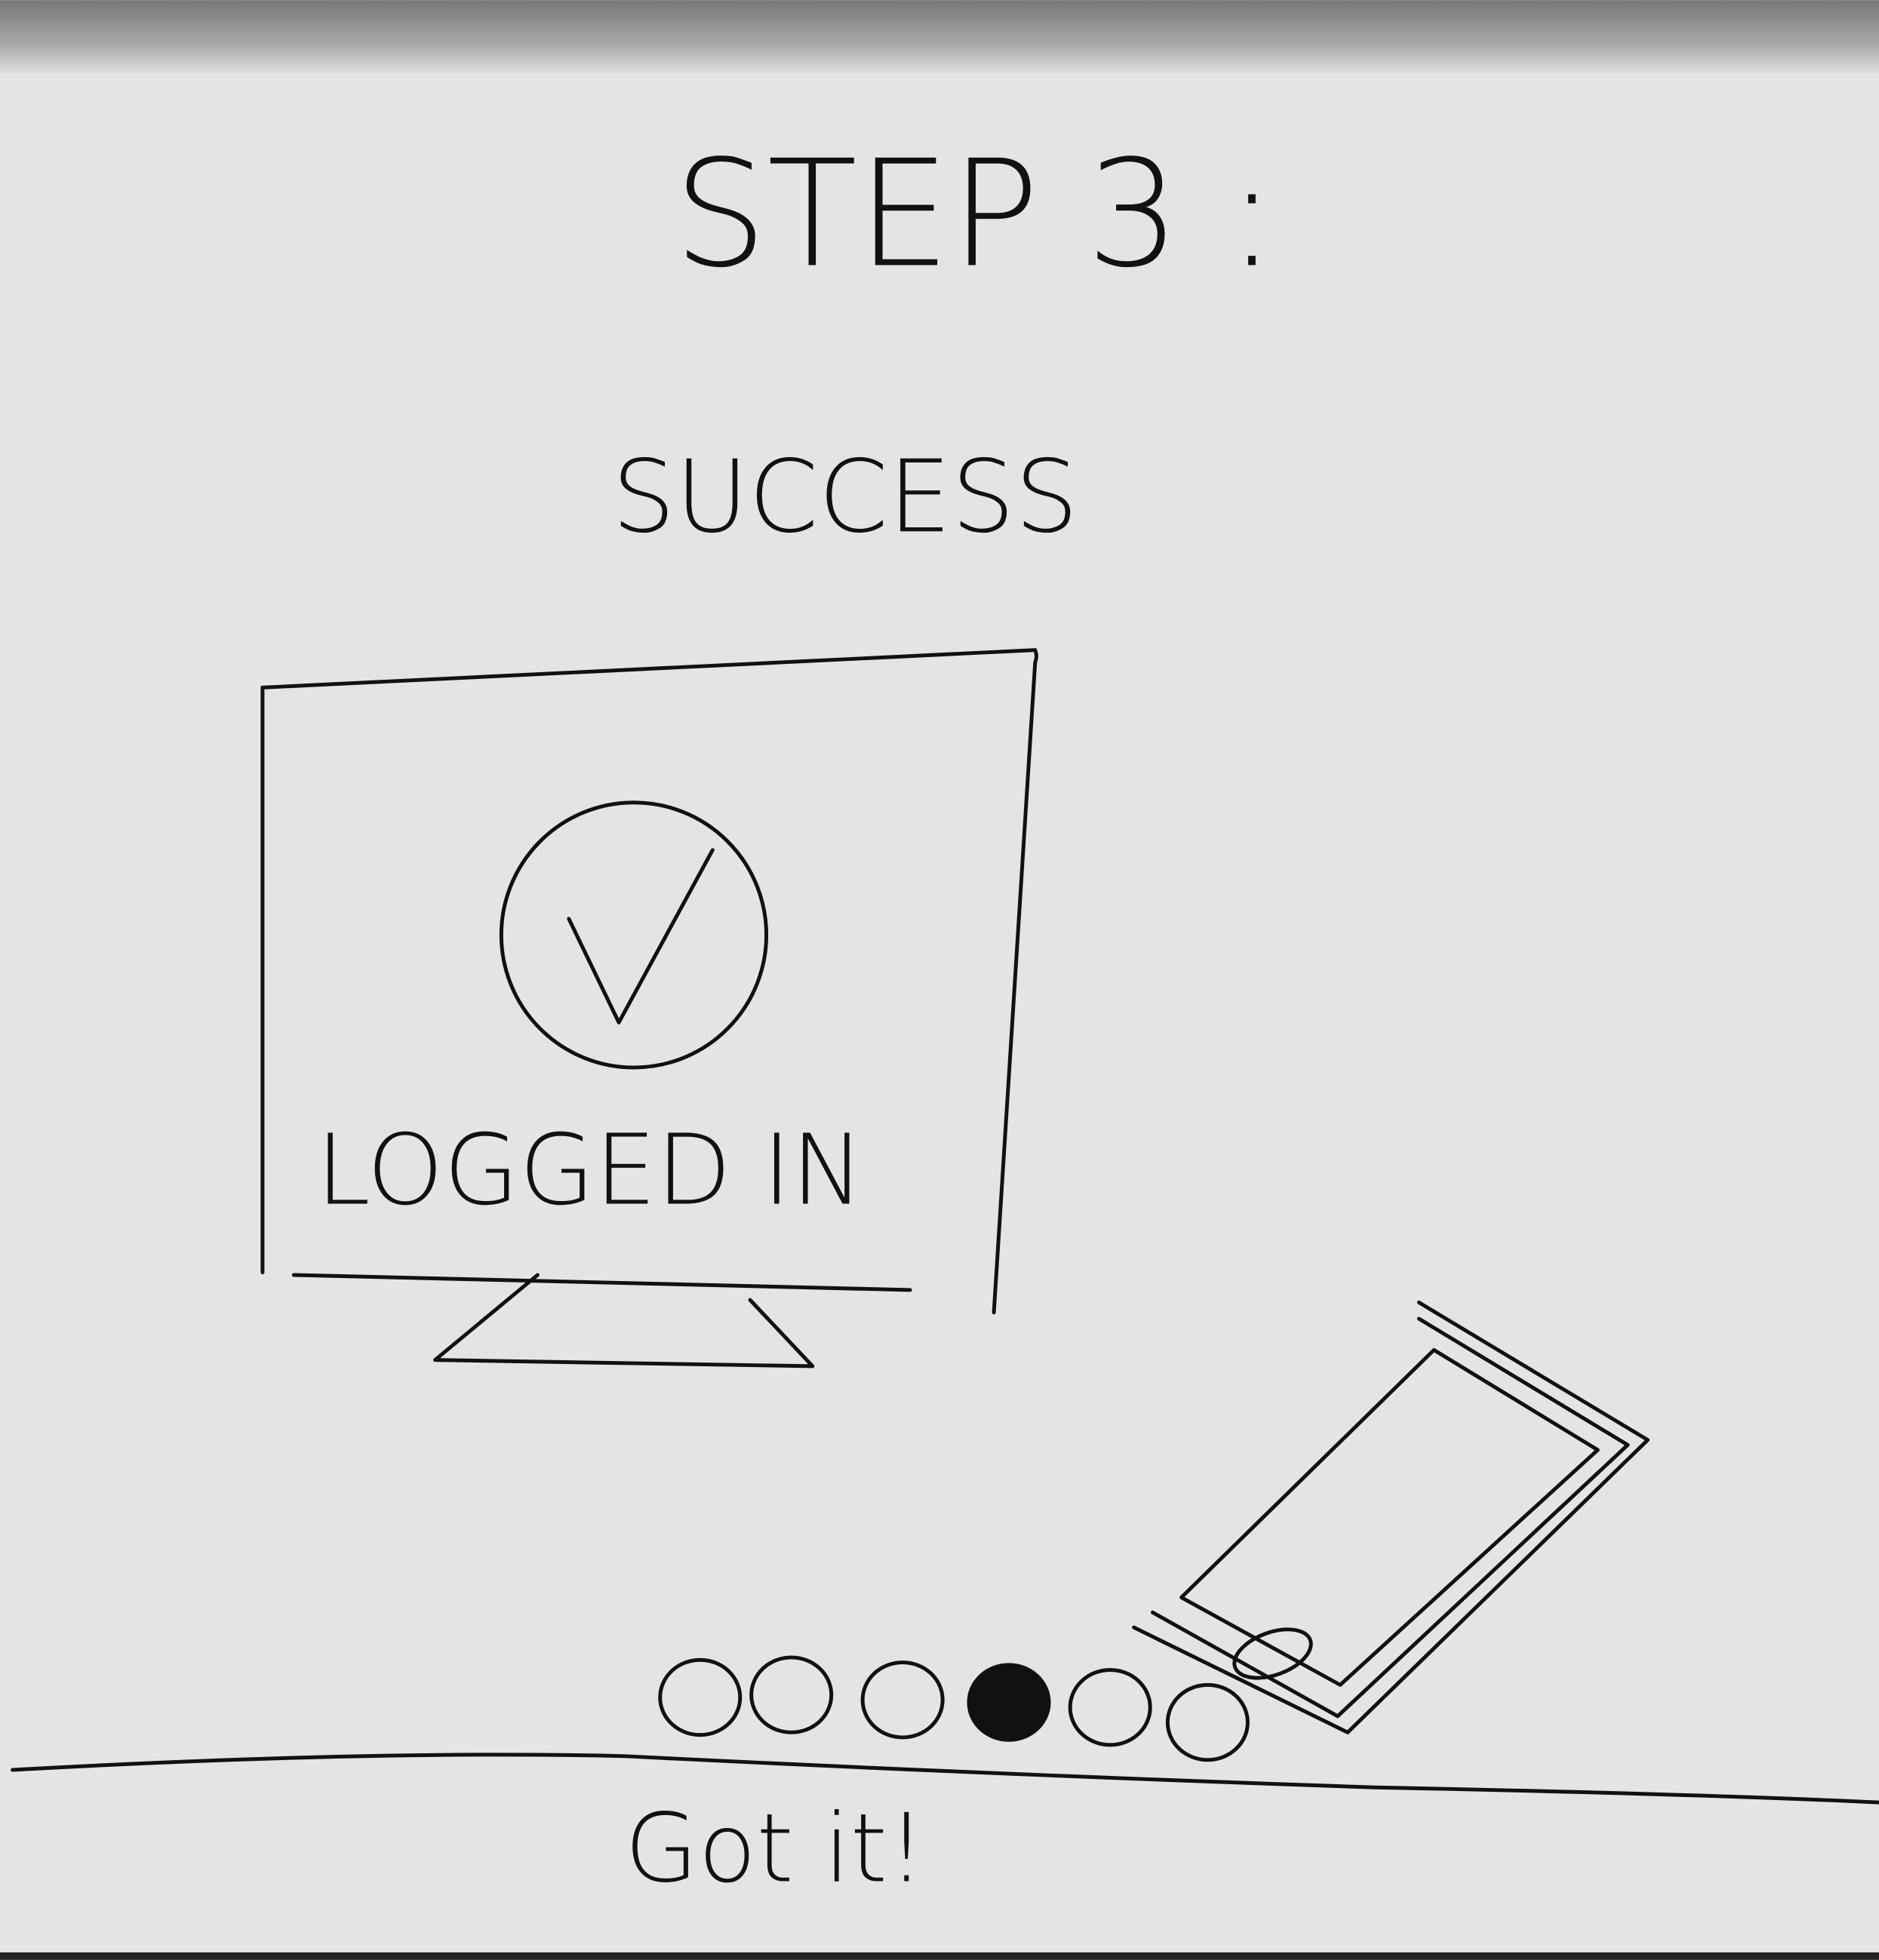  I want to click on paper-bottom-edge, so click(939, 1956).